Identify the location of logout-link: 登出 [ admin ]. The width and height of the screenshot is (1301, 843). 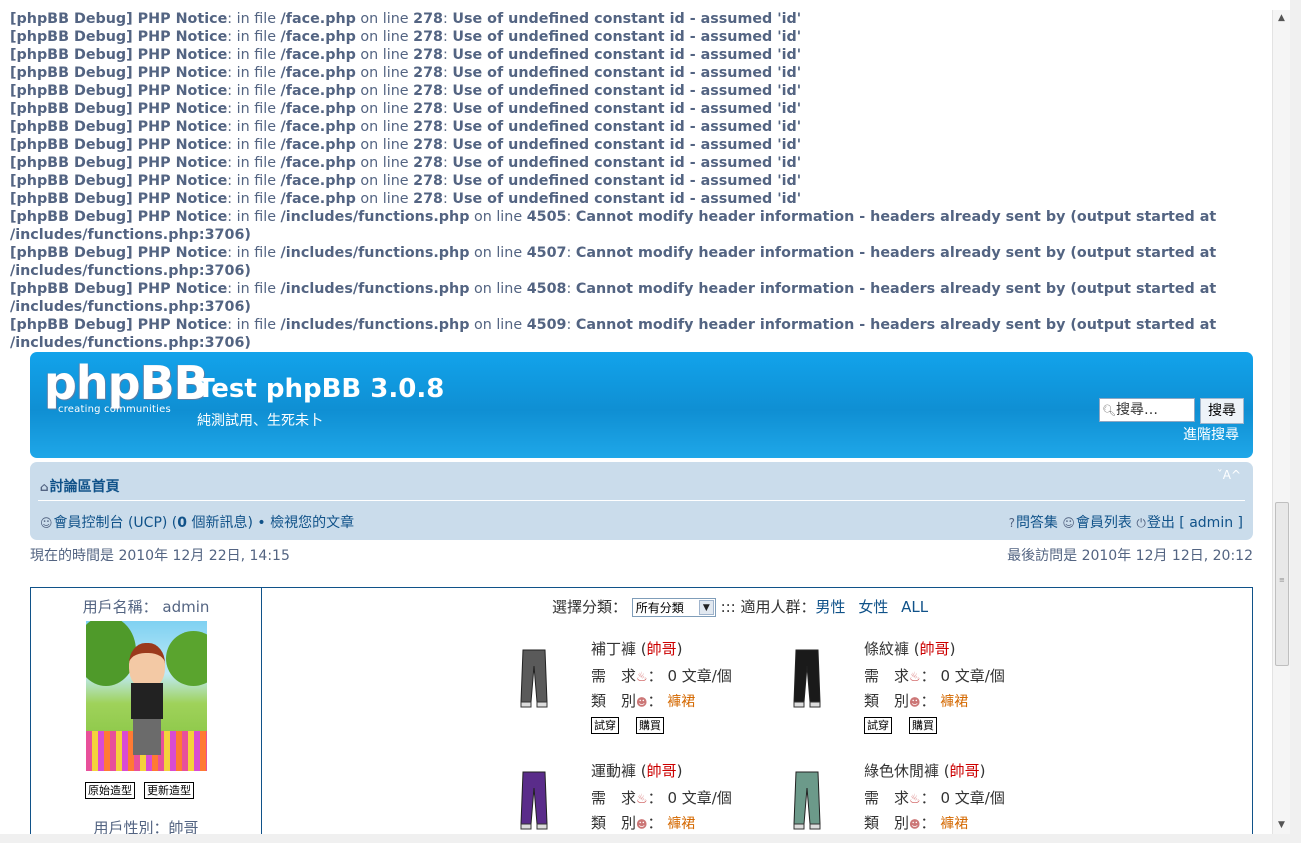
(1195, 523).